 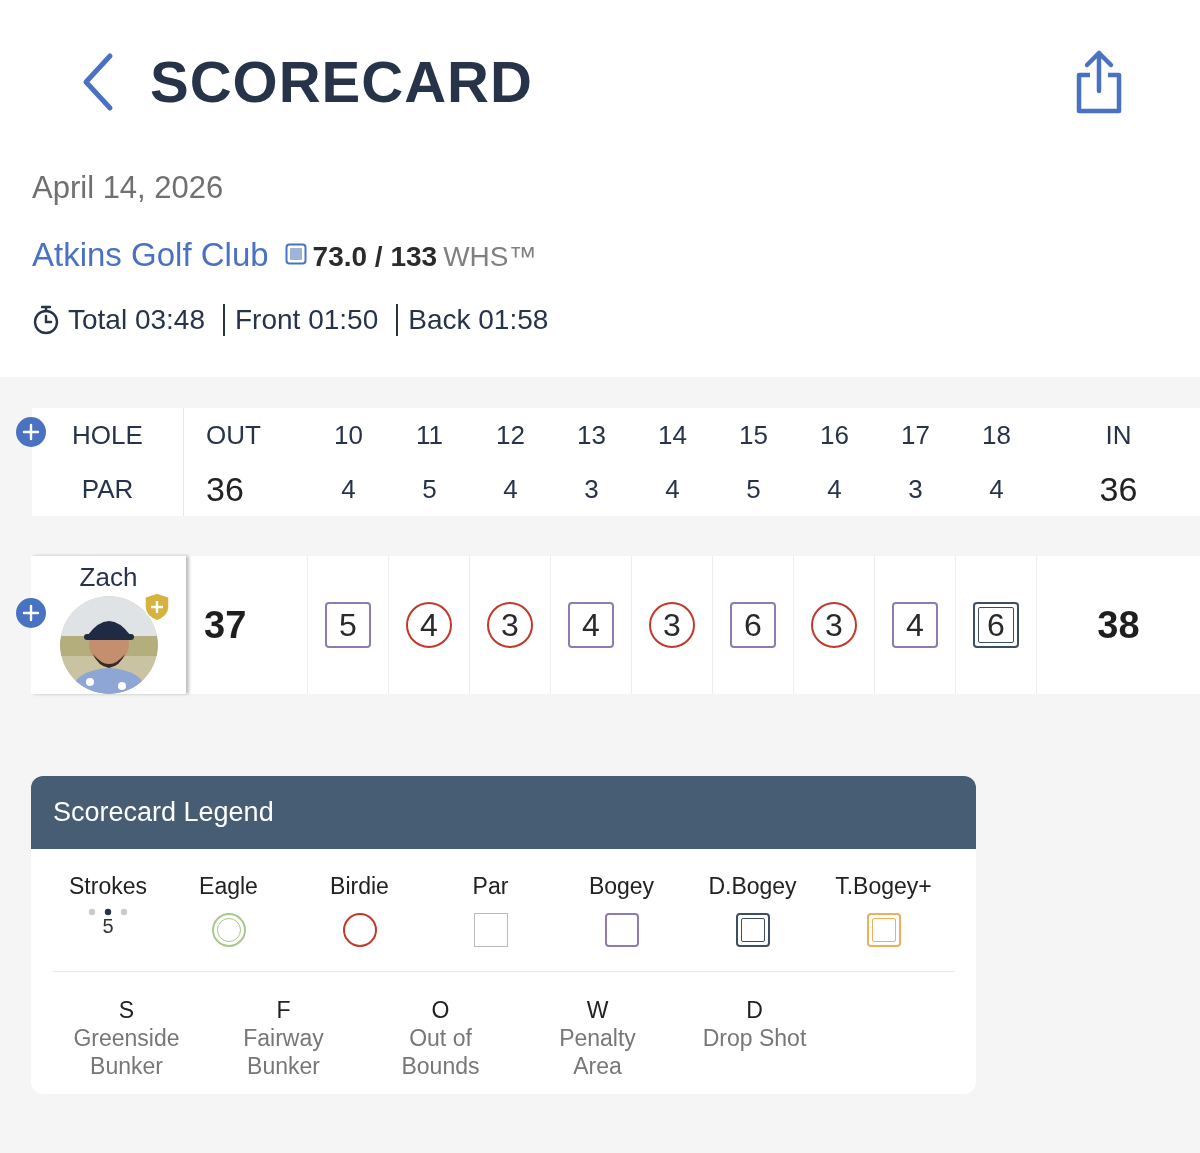 What do you see at coordinates (359, 886) in the screenshot?
I see `legend-label: Birdie` at bounding box center [359, 886].